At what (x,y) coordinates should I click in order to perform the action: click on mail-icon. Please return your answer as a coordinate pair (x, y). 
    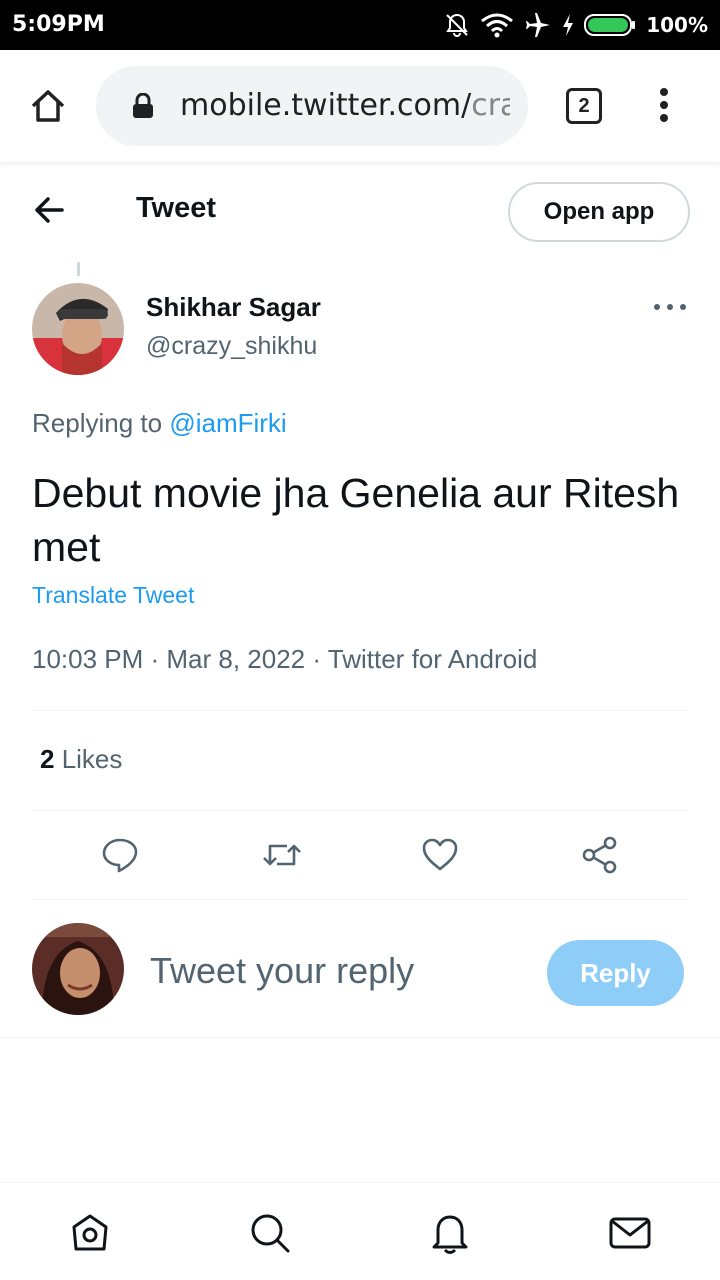
    Looking at the image, I should click on (630, 1233).